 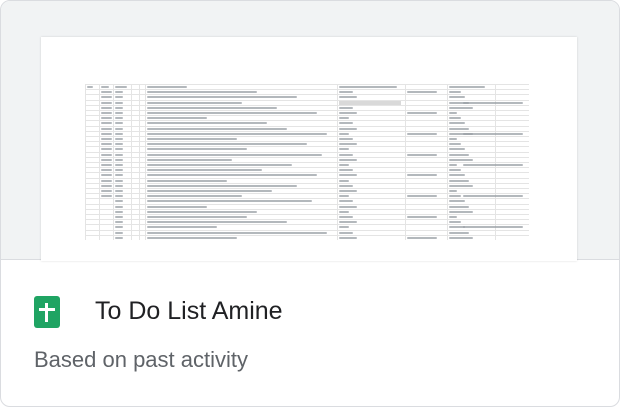 What do you see at coordinates (189, 311) in the screenshot?
I see `file-title: To Do List Amine` at bounding box center [189, 311].